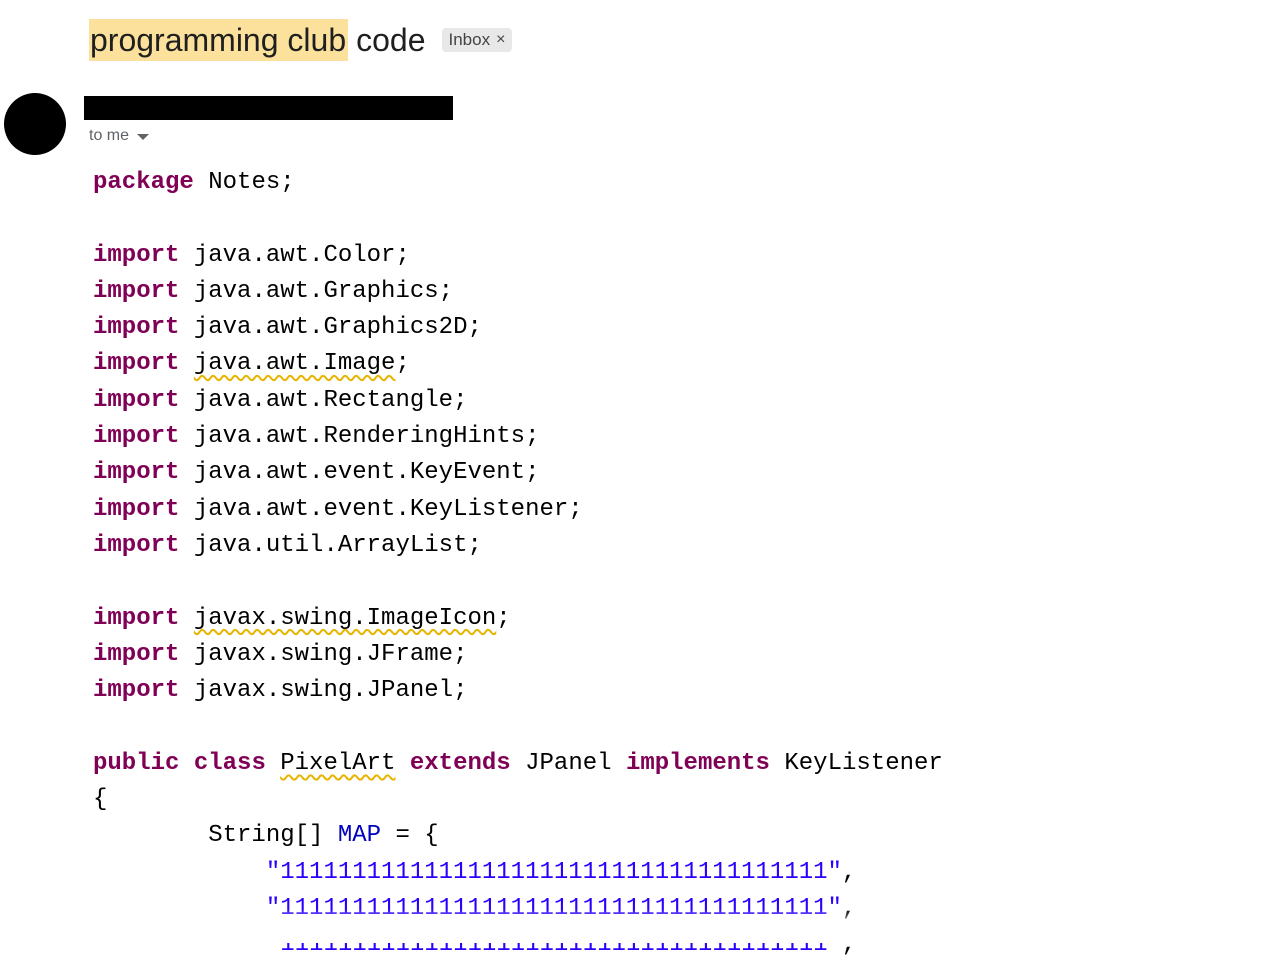  Describe the element at coordinates (686, 473) in the screenshot. I see `code-line: import java.awt.event.KeyEvent;` at that location.